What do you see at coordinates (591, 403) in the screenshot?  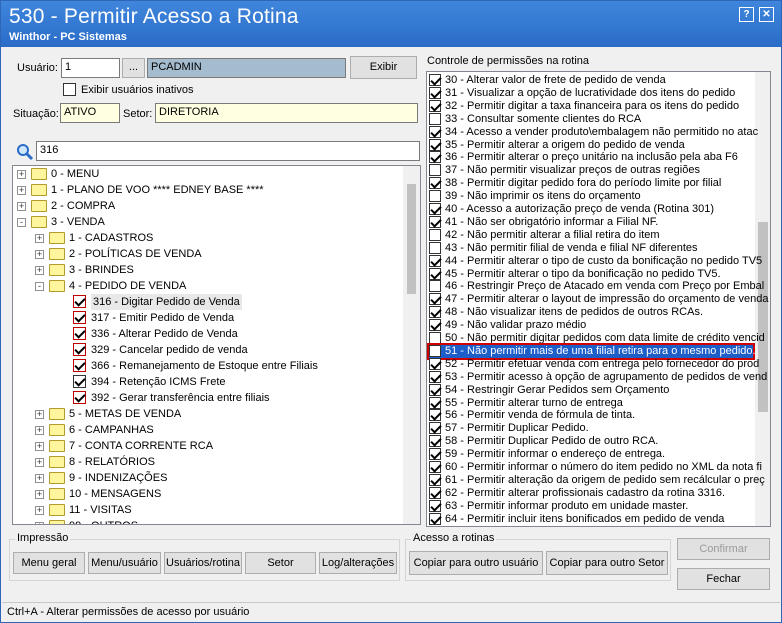 I see `permission-item: 55 - Permitir alterar turno de entrega` at bounding box center [591, 403].